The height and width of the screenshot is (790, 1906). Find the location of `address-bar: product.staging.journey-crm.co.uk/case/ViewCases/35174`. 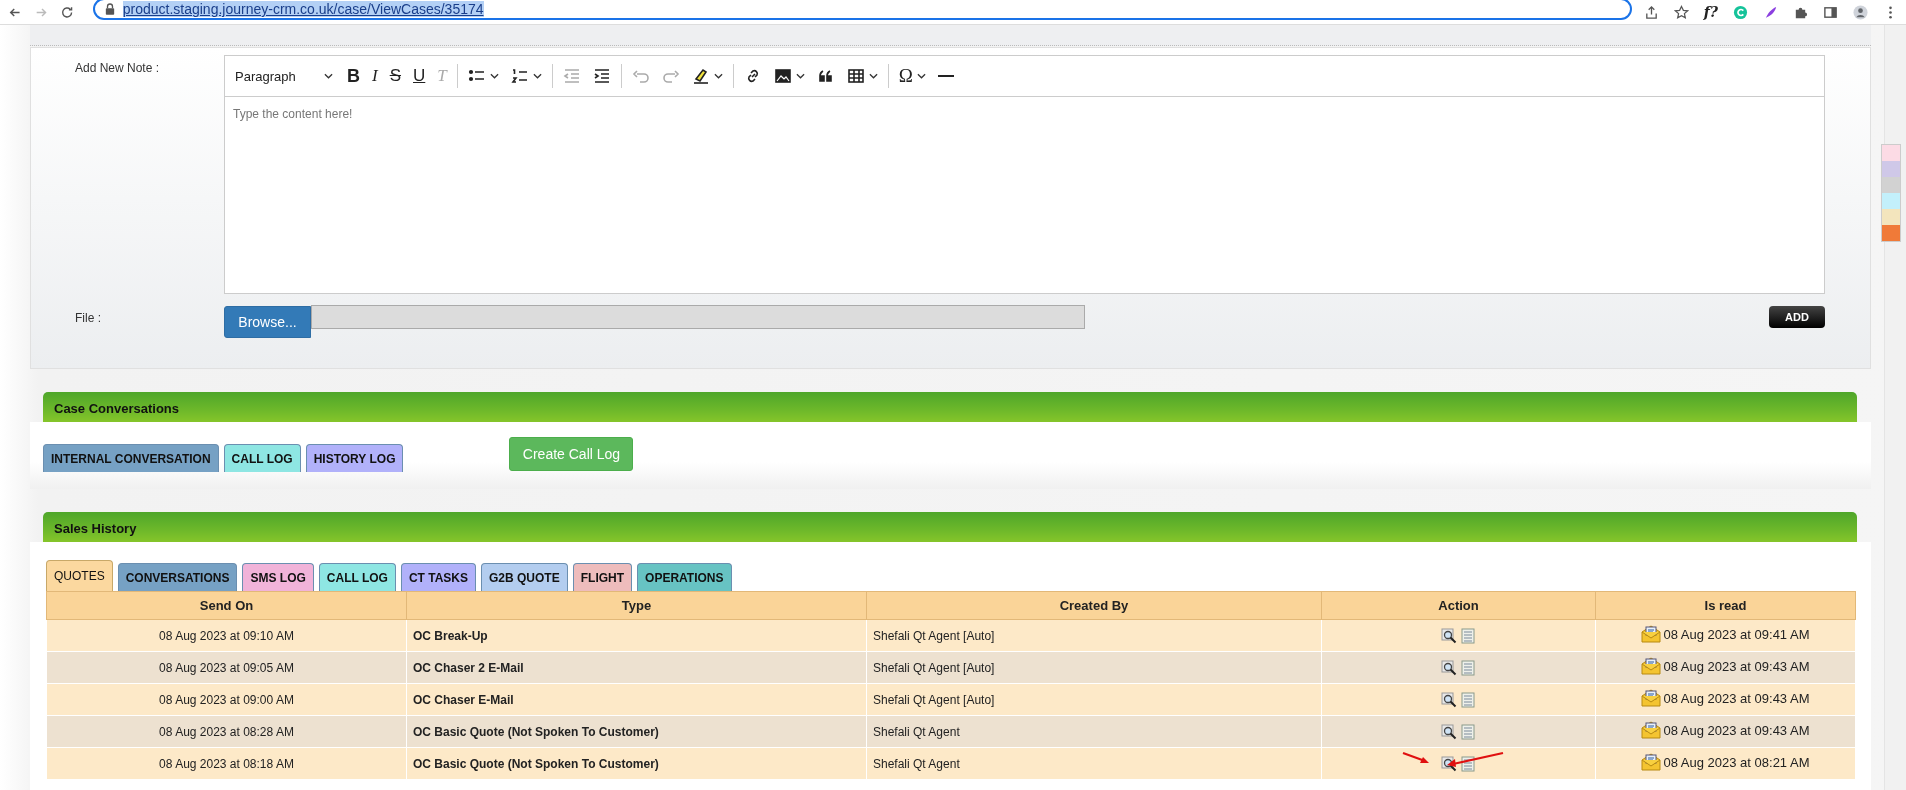

address-bar: product.staging.journey-crm.co.uk/case/ViewCases/35174 is located at coordinates (862, 10).